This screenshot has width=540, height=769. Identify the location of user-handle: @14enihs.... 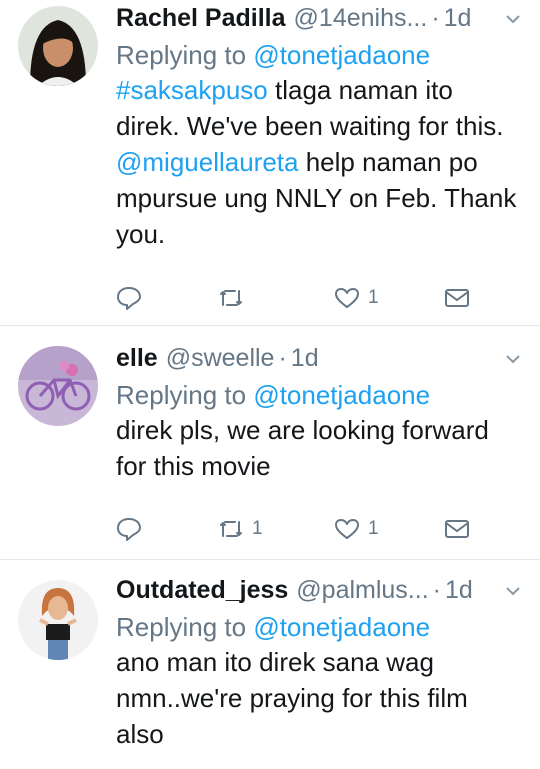
(361, 18).